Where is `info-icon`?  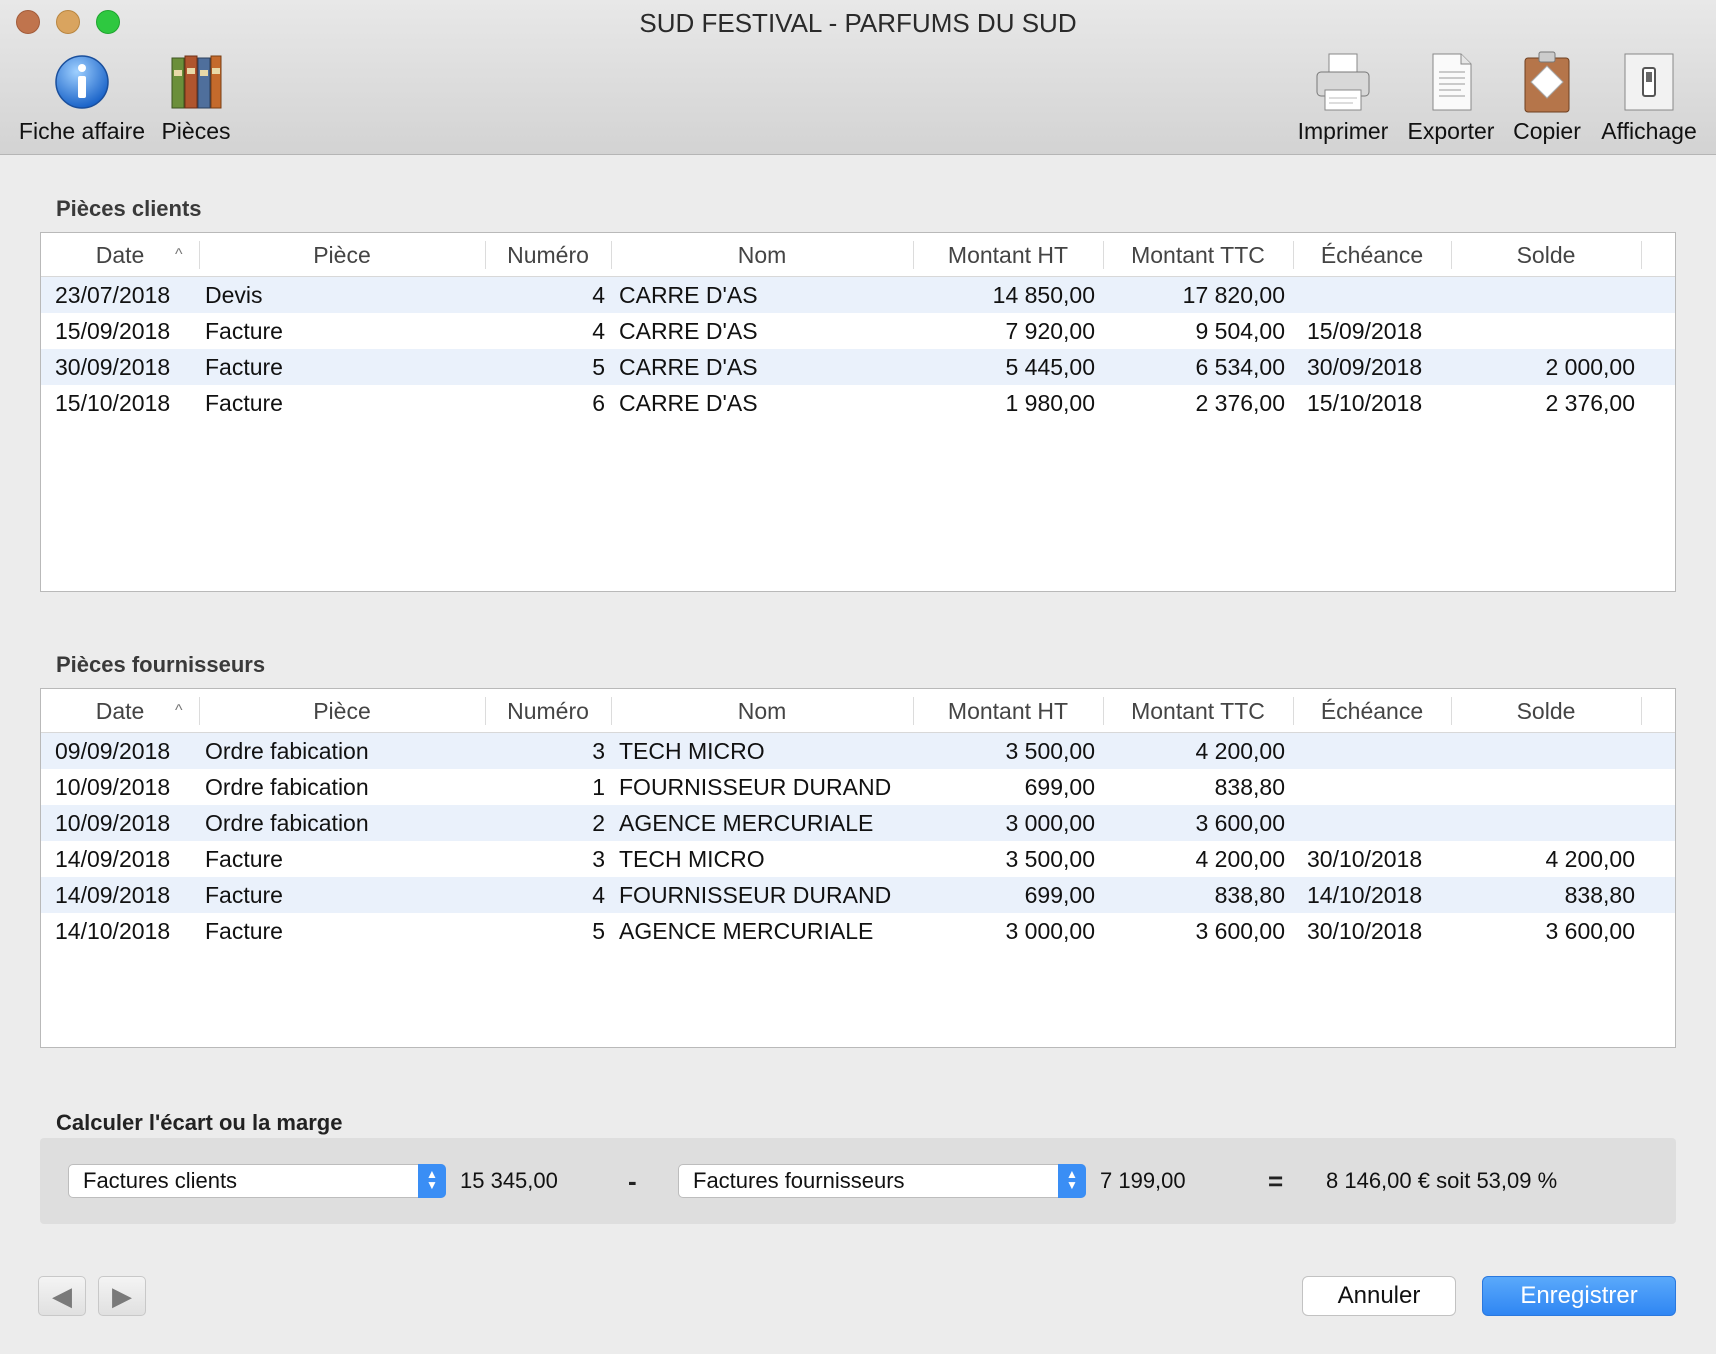 info-icon is located at coordinates (82, 82).